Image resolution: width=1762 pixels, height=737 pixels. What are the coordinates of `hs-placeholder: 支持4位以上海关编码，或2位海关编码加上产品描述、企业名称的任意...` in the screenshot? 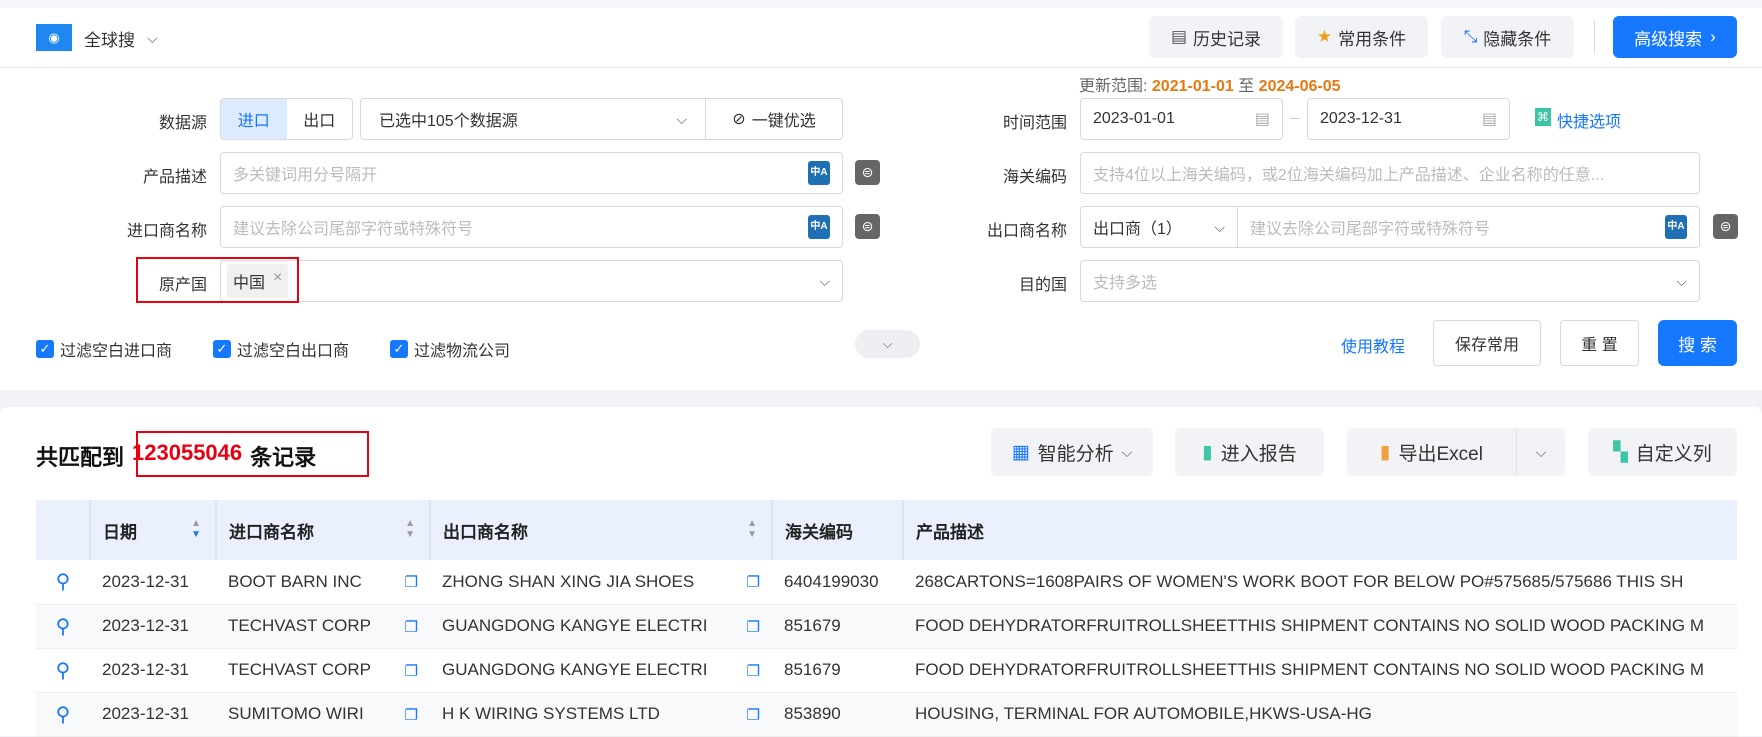 It's located at (1349, 175).